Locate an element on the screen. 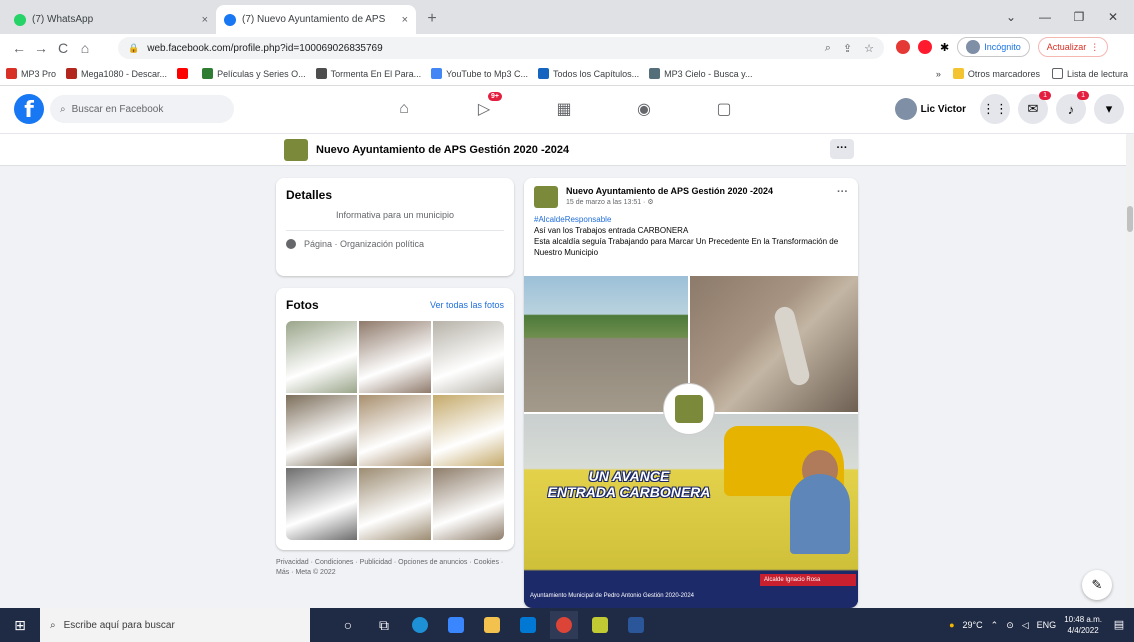 The width and height of the screenshot is (1134, 642). other-bookmarks: Otros marcadores is located at coordinates (996, 73).